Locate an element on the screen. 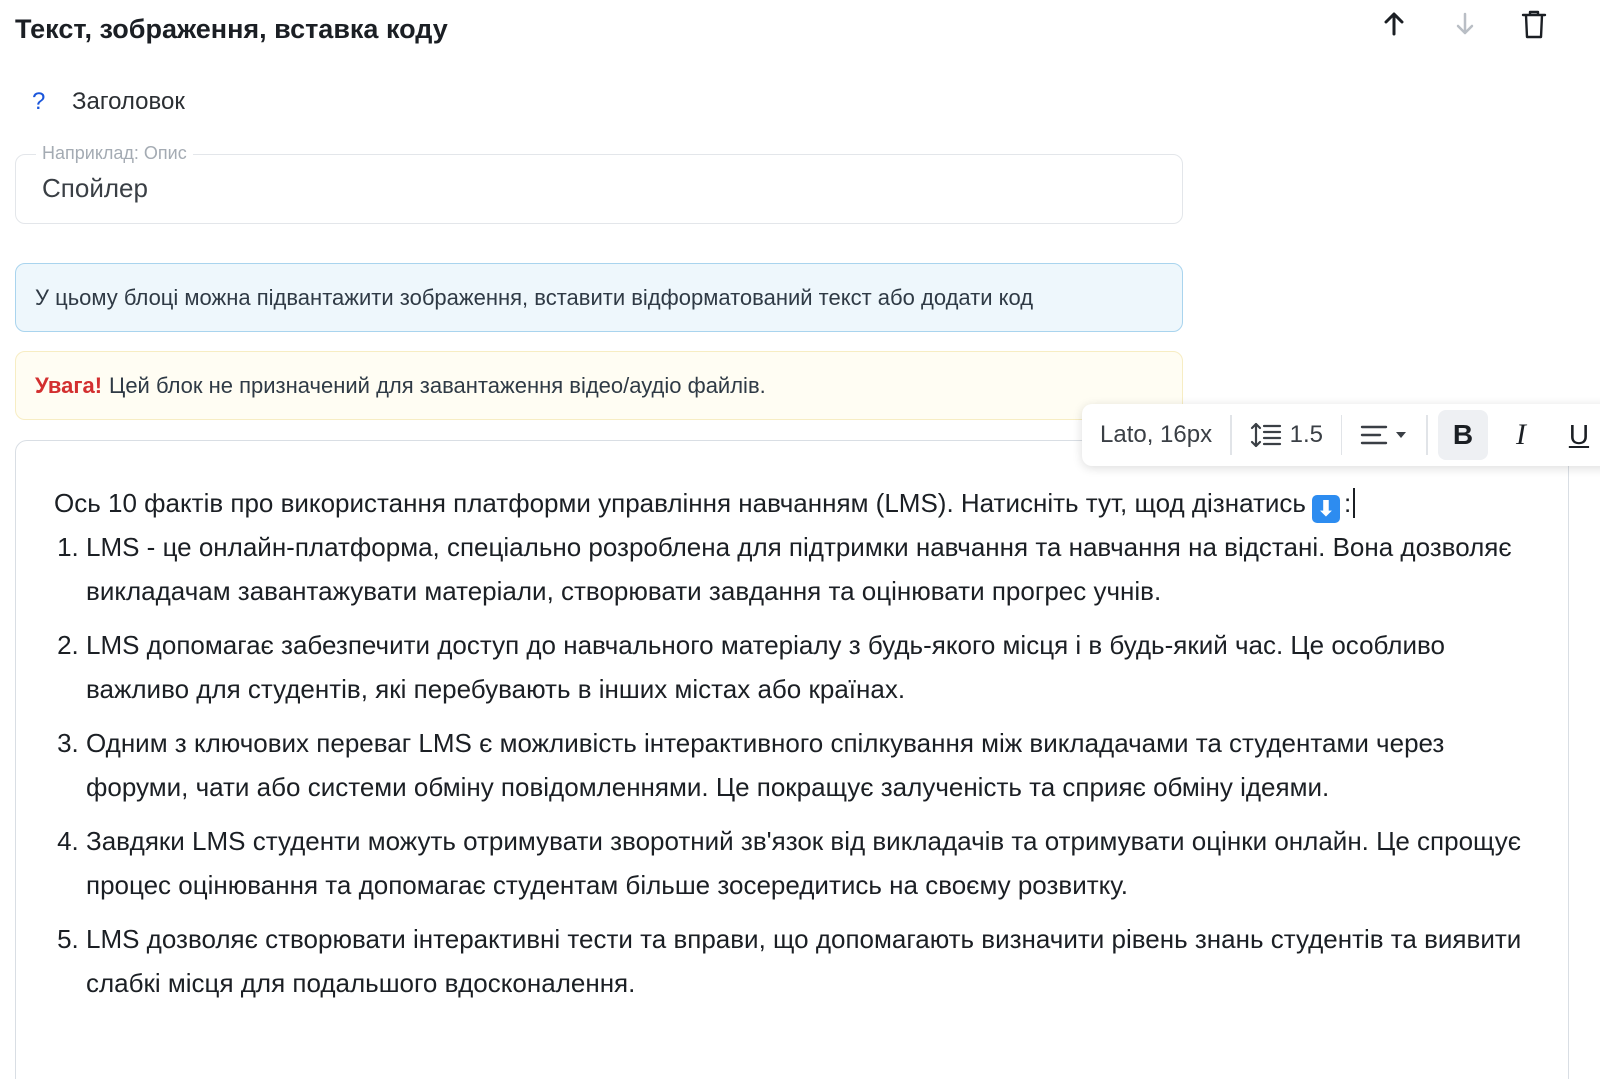 Image resolution: width=1600 pixels, height=1079 pixels. formatting-toolbar: Lato, 16px 1.5 B I U is located at coordinates (1341, 435).